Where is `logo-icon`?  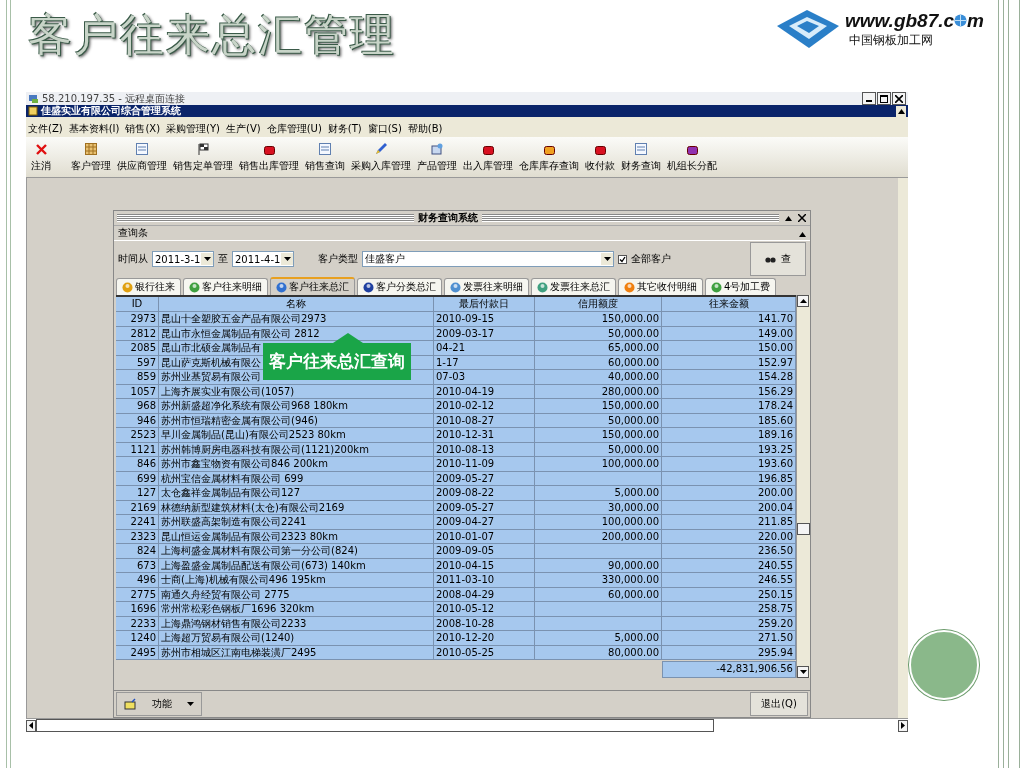
logo-icon is located at coordinates (808, 29).